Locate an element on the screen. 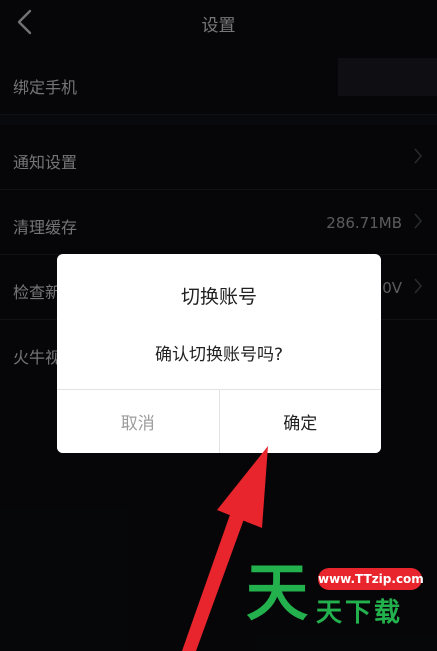  dialog-button-bar: 取消 确定 is located at coordinates (219, 421).